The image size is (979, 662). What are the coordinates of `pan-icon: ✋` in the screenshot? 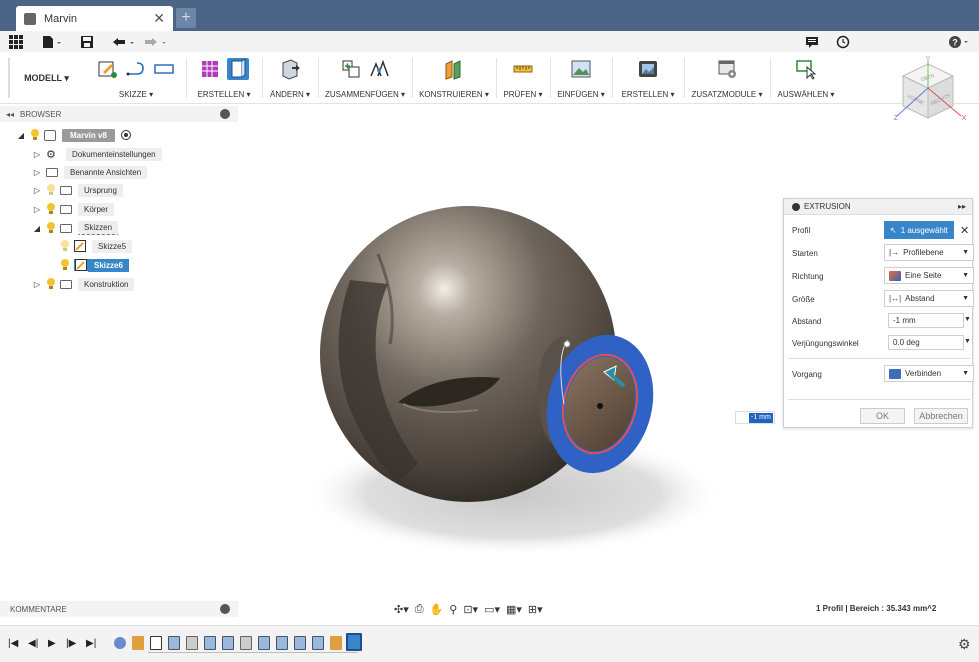 It's located at (437, 609).